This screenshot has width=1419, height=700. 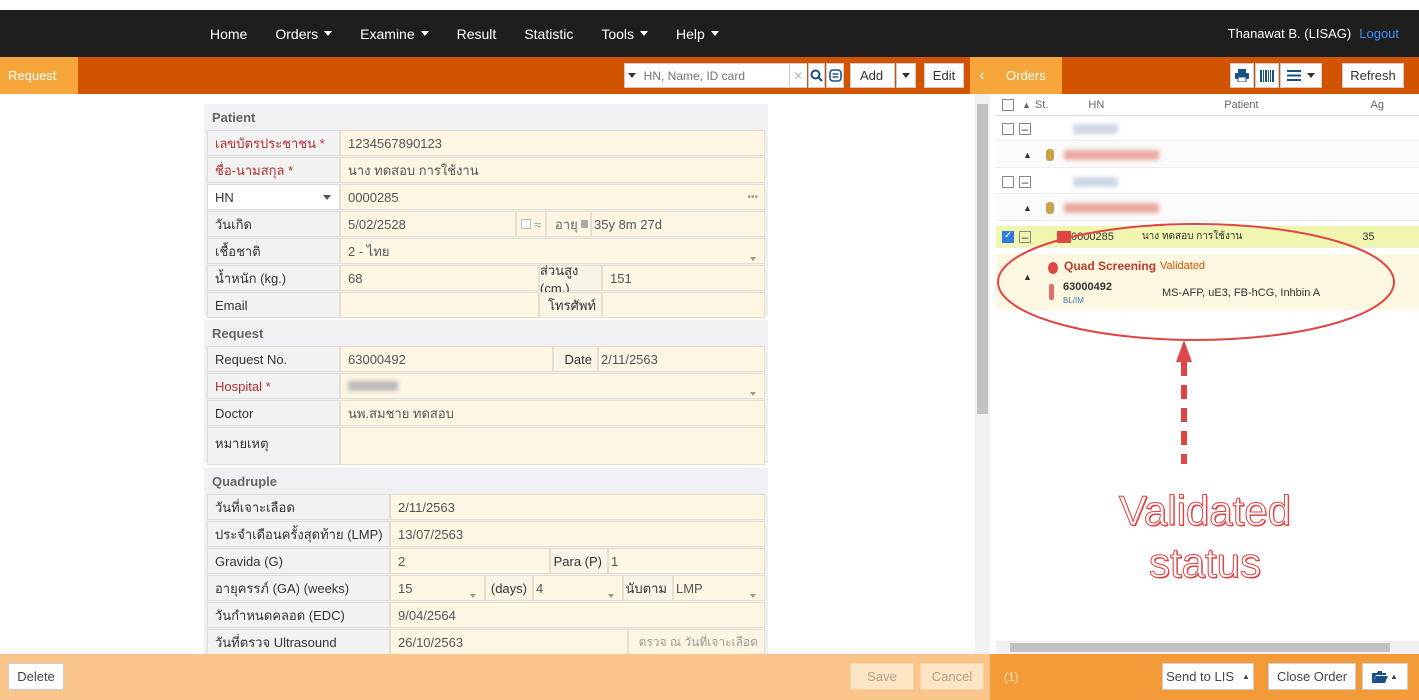 What do you see at coordinates (1242, 75) in the screenshot?
I see `print-icon` at bounding box center [1242, 75].